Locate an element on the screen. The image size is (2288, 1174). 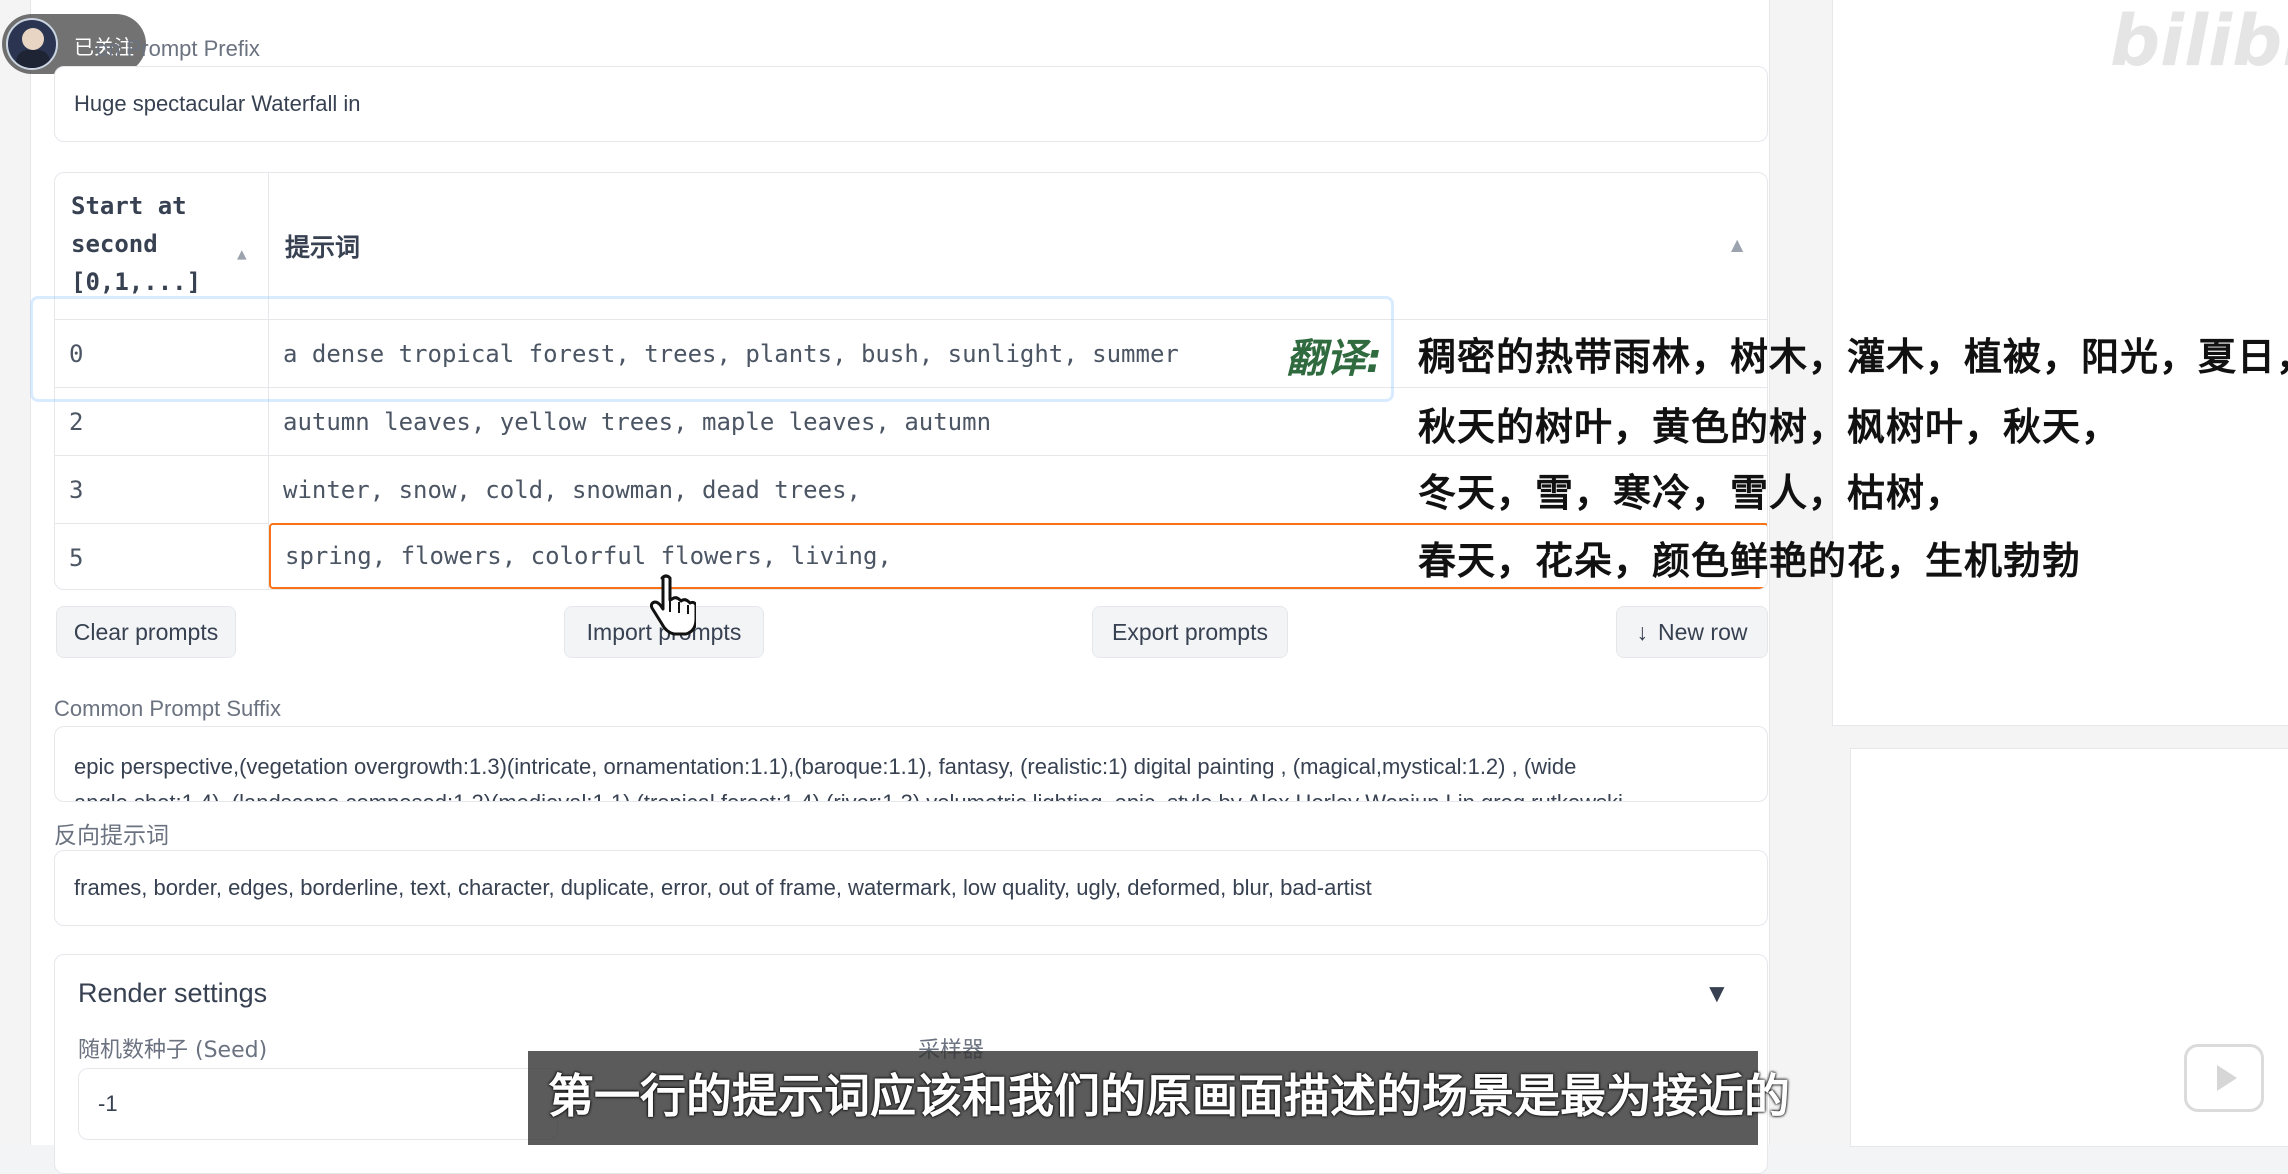
new-row-button: ↓ New row is located at coordinates (1692, 632).